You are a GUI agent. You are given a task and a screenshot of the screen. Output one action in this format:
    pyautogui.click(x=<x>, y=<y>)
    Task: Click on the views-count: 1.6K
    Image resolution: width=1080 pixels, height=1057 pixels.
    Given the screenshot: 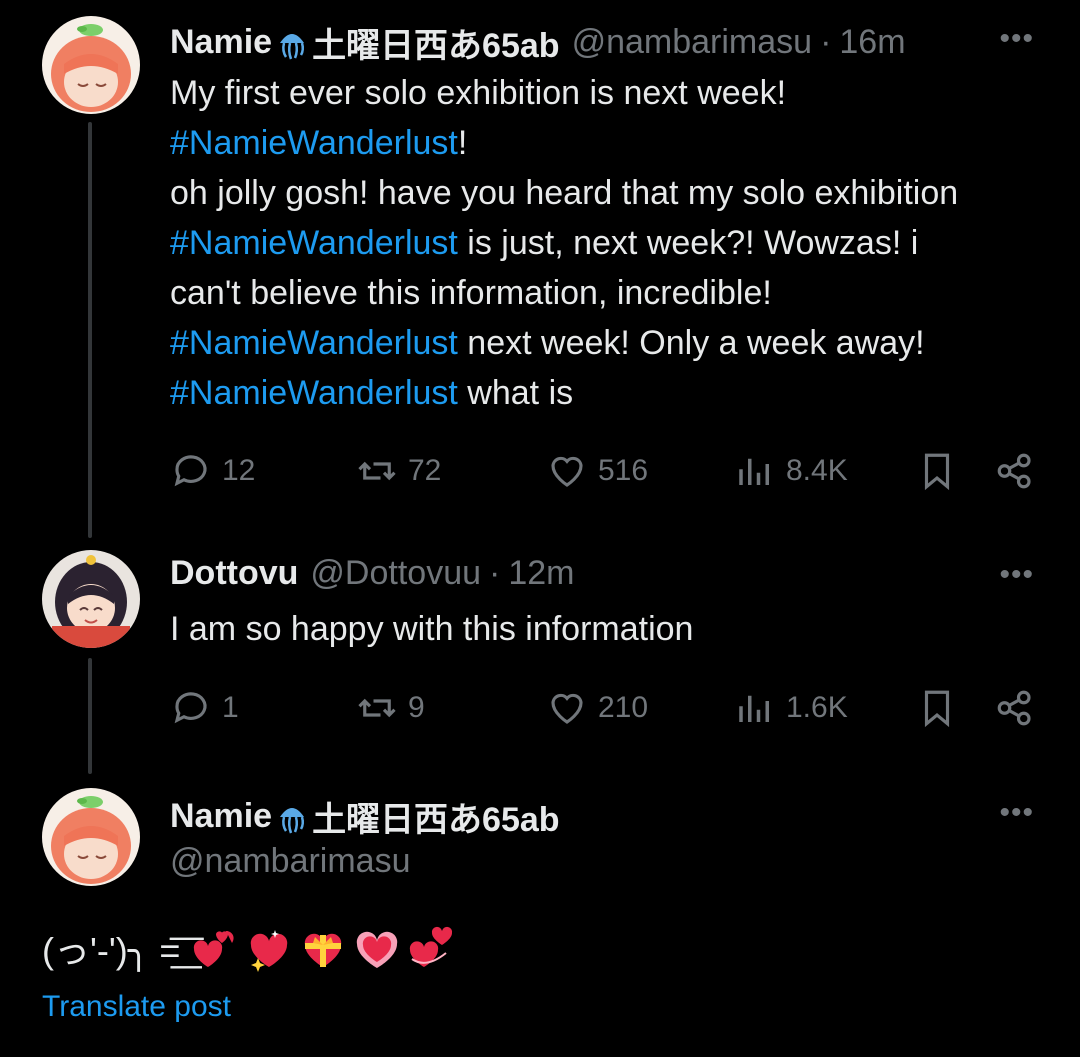 What is the action you would take?
    pyautogui.click(x=817, y=707)
    